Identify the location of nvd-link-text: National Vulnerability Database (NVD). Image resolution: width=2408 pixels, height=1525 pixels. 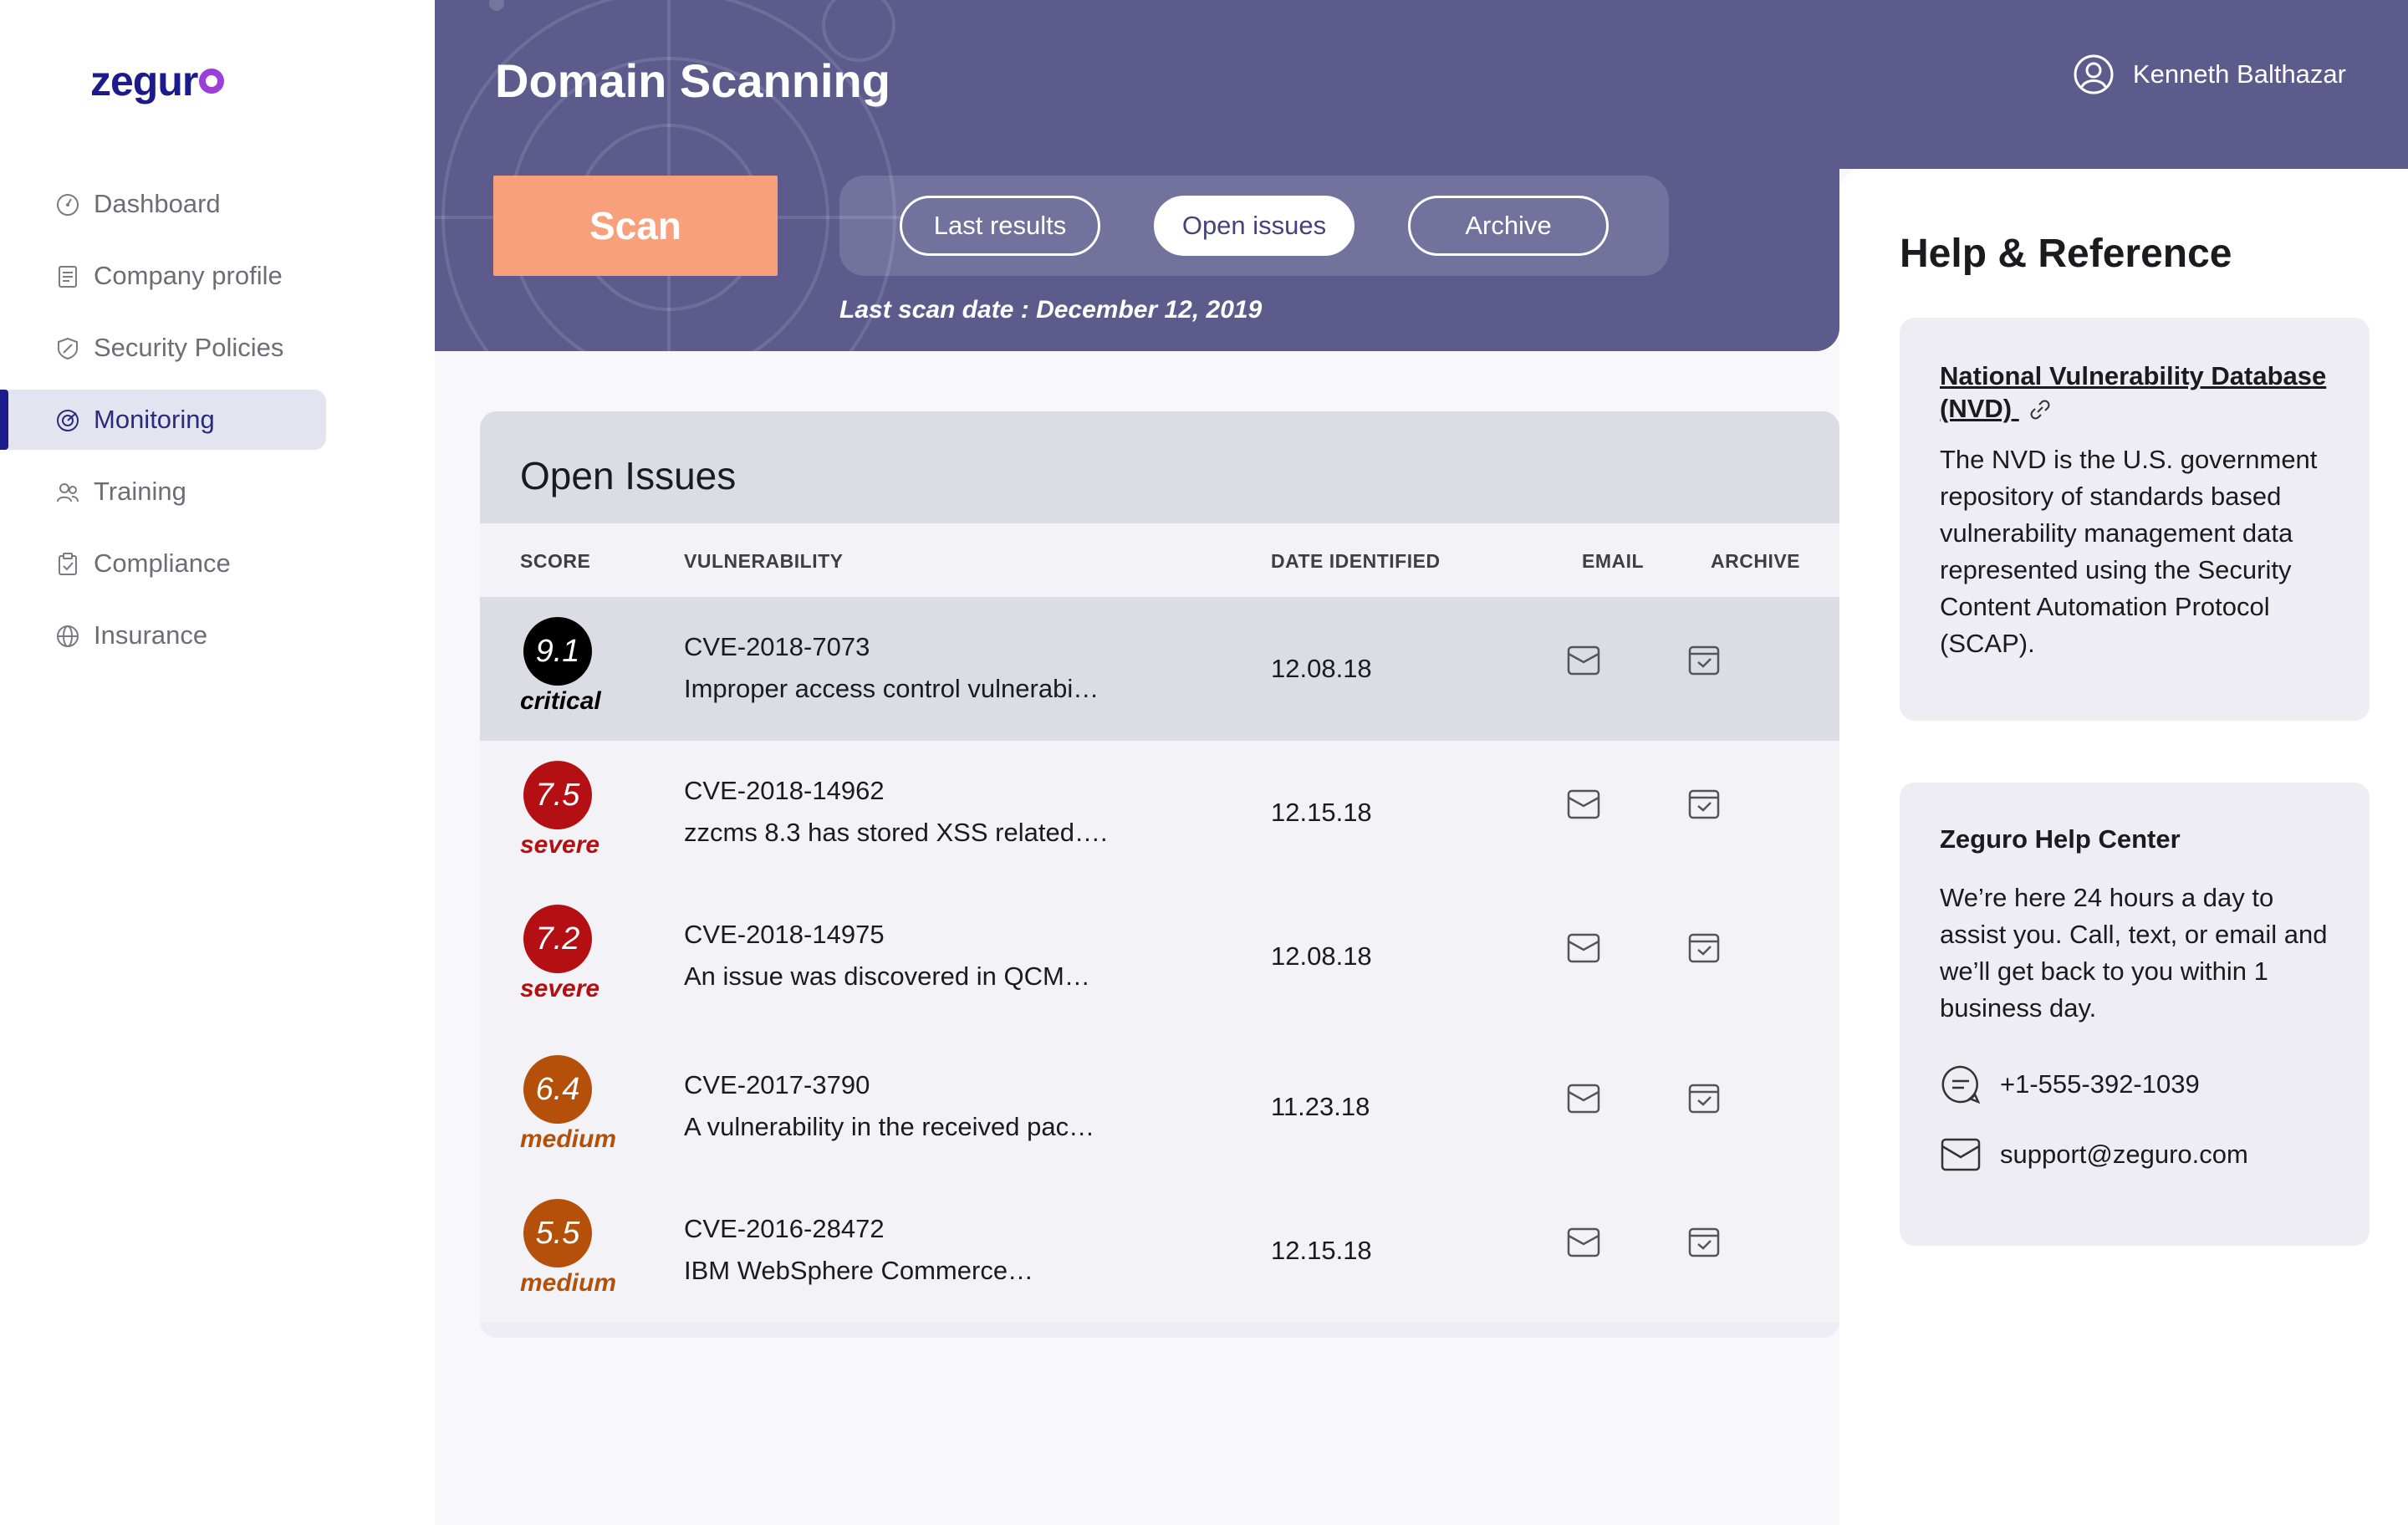
(2133, 392).